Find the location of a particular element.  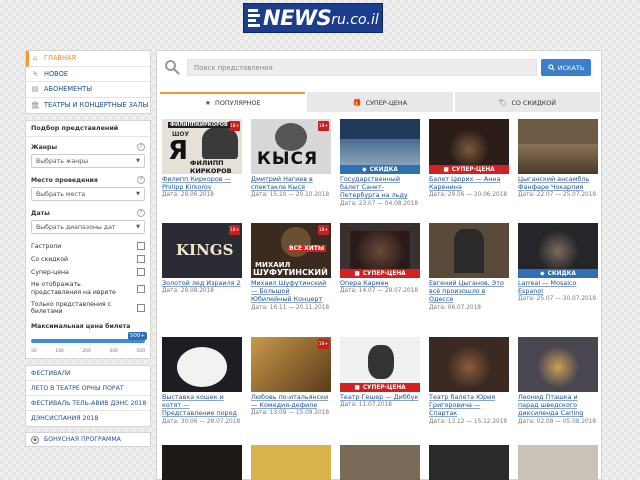

festival-link: Лето в театре Орны Порат is located at coordinates (88, 388).